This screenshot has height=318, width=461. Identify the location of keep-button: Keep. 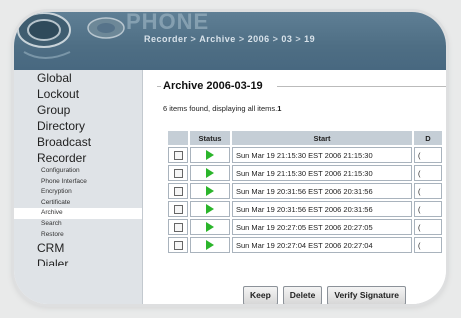
(260, 295).